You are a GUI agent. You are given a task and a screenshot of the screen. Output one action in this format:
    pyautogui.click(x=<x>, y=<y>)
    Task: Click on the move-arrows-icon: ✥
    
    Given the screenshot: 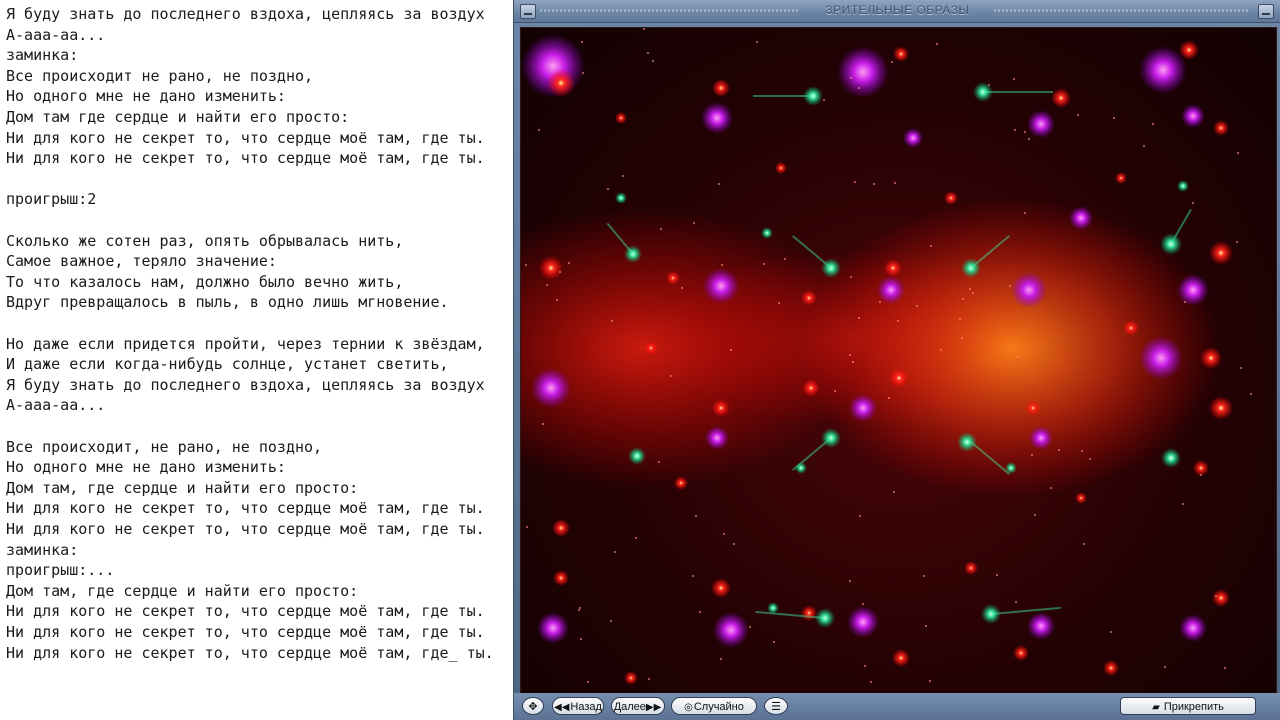 What is the action you would take?
    pyautogui.click(x=533, y=707)
    